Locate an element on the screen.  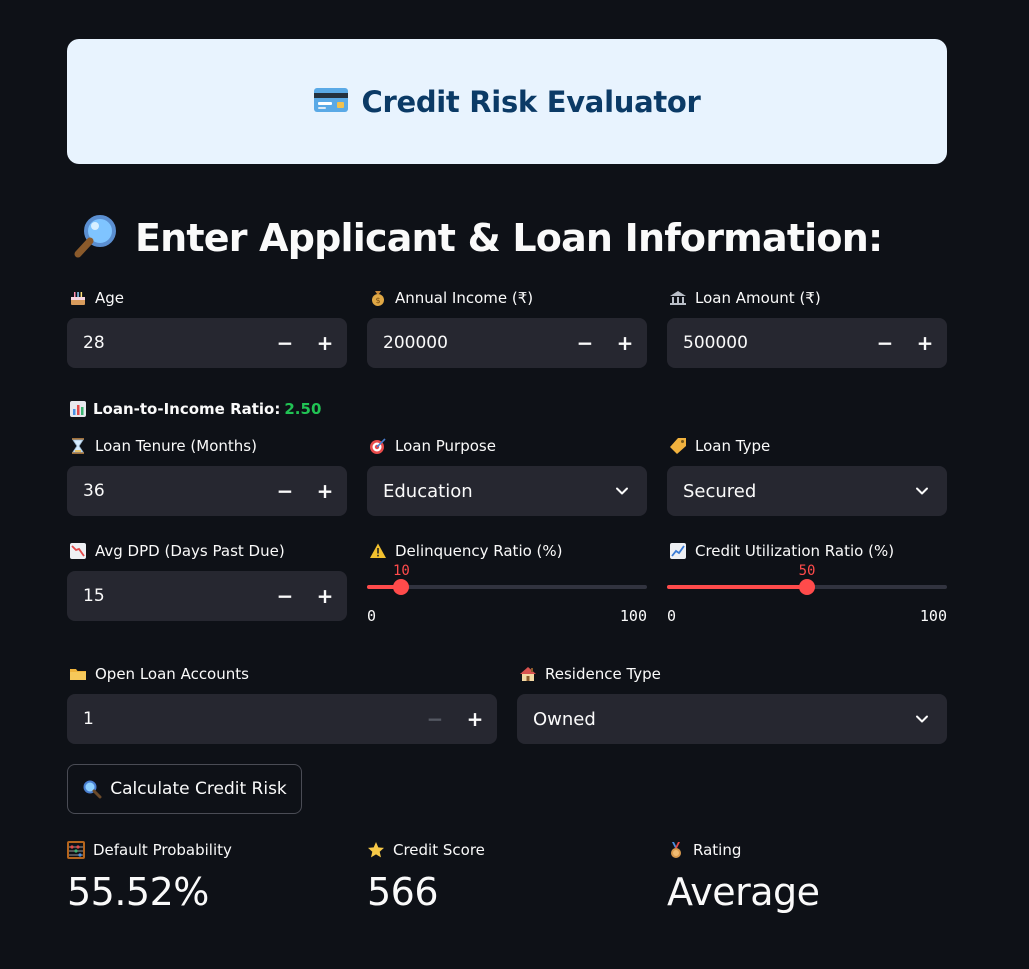
credit-score-value: 566 is located at coordinates (403, 892).